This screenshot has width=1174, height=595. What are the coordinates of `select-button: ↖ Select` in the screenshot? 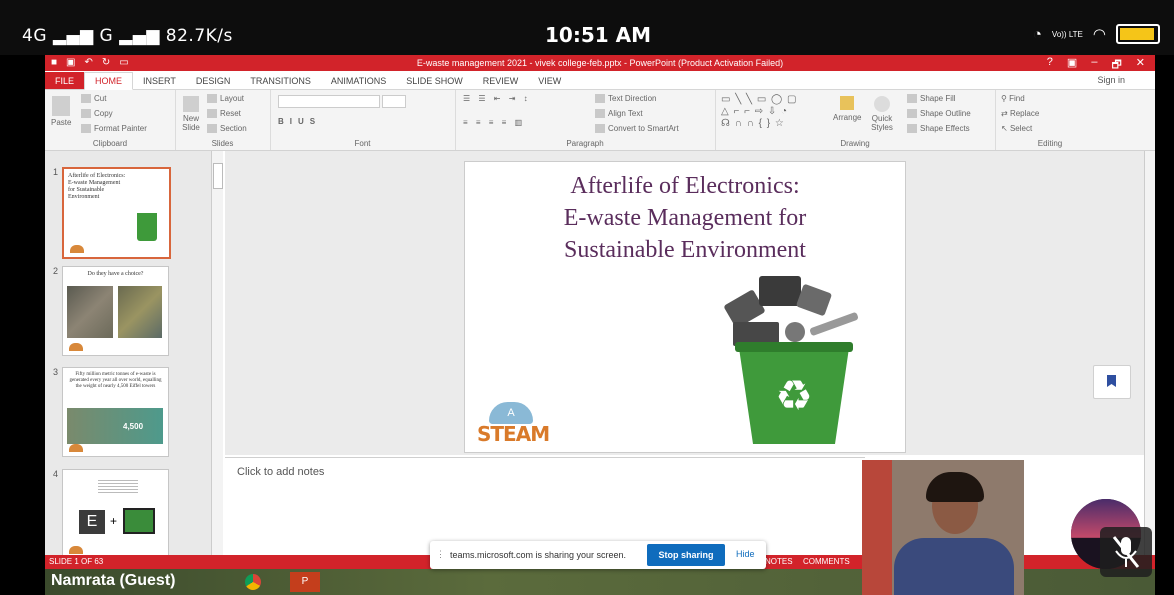 It's located at (1016, 128).